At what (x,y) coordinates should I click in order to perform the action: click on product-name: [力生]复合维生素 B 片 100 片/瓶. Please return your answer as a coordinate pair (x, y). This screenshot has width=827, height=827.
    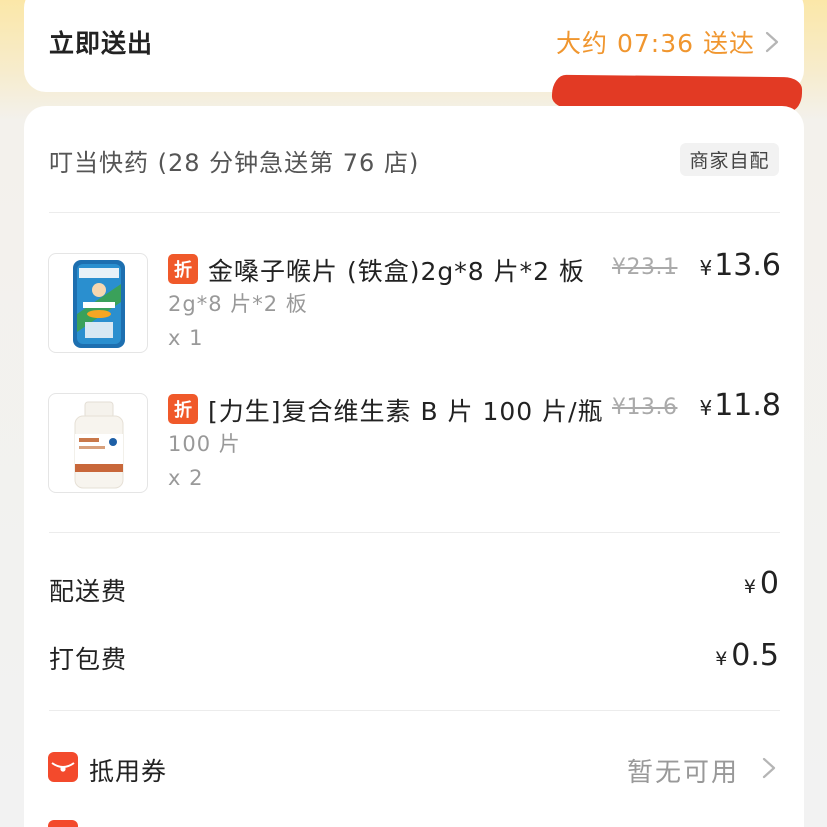
    Looking at the image, I should click on (406, 410).